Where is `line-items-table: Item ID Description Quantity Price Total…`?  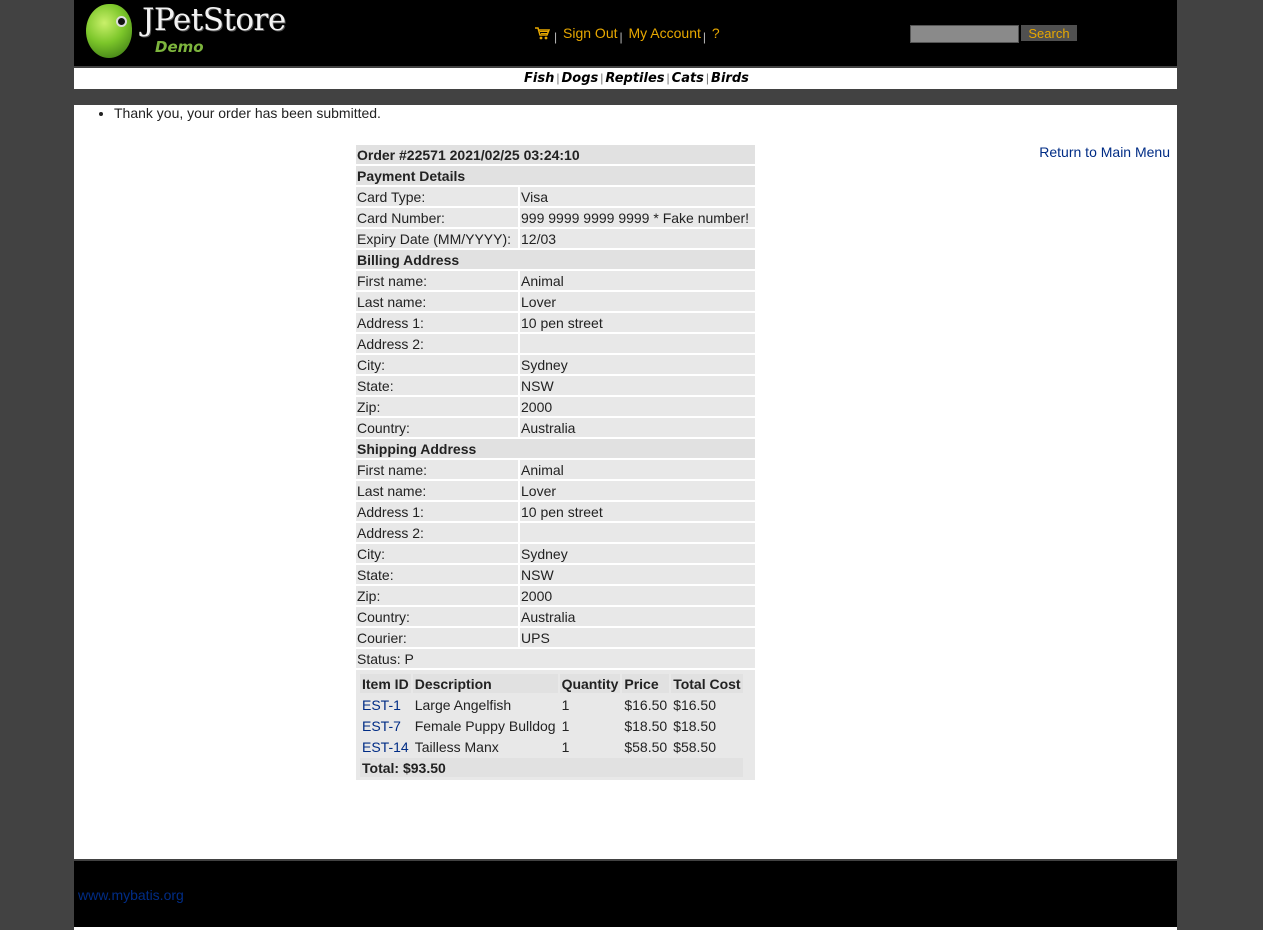
line-items-table: Item ID Description Quantity Price Total… is located at coordinates (551, 725).